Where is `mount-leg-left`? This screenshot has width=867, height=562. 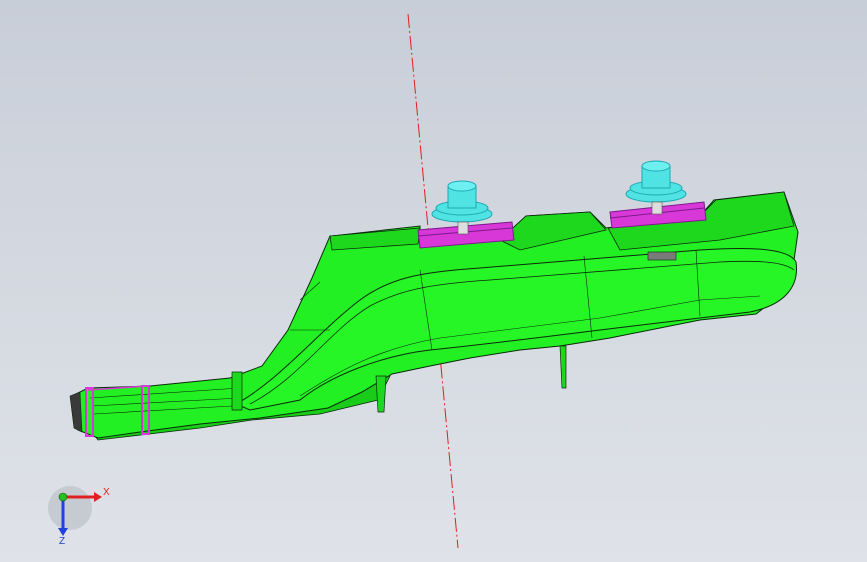
mount-leg-left is located at coordinates (381, 394).